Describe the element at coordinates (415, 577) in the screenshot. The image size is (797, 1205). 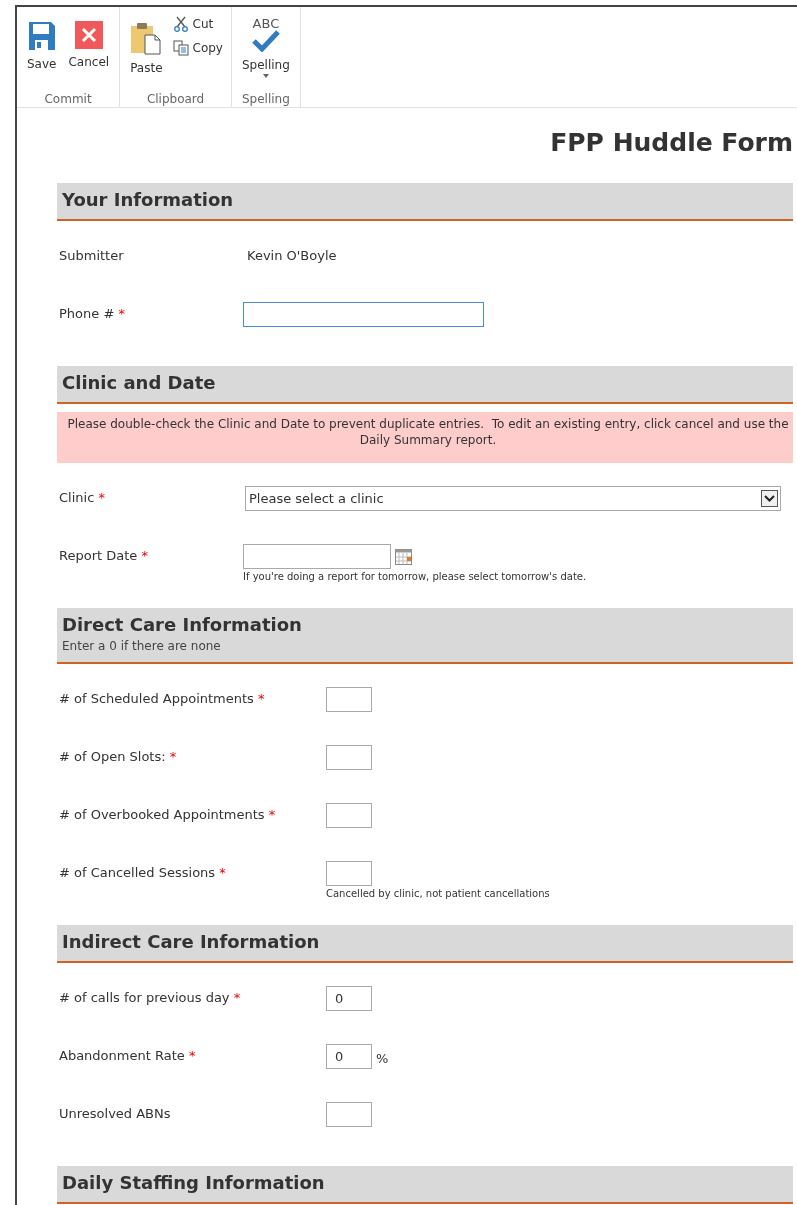
I see `field-hint: If you're doing a report for tomorrow, please select tomorrow's date.` at that location.